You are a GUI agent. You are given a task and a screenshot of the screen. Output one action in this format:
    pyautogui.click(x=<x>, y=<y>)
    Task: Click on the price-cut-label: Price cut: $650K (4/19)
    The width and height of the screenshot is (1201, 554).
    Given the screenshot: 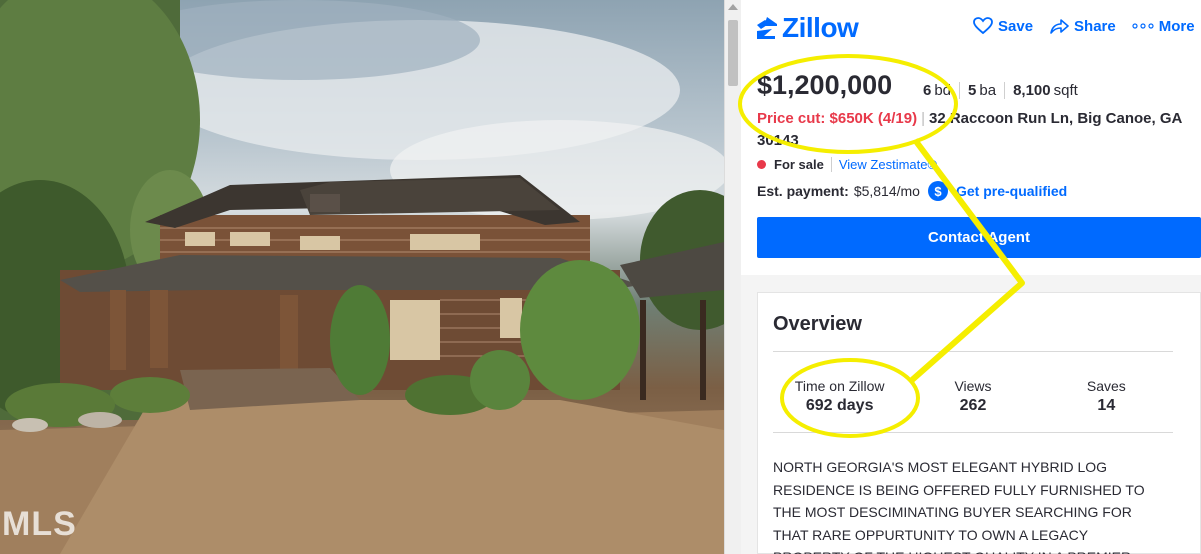 What is the action you would take?
    pyautogui.click(x=837, y=118)
    